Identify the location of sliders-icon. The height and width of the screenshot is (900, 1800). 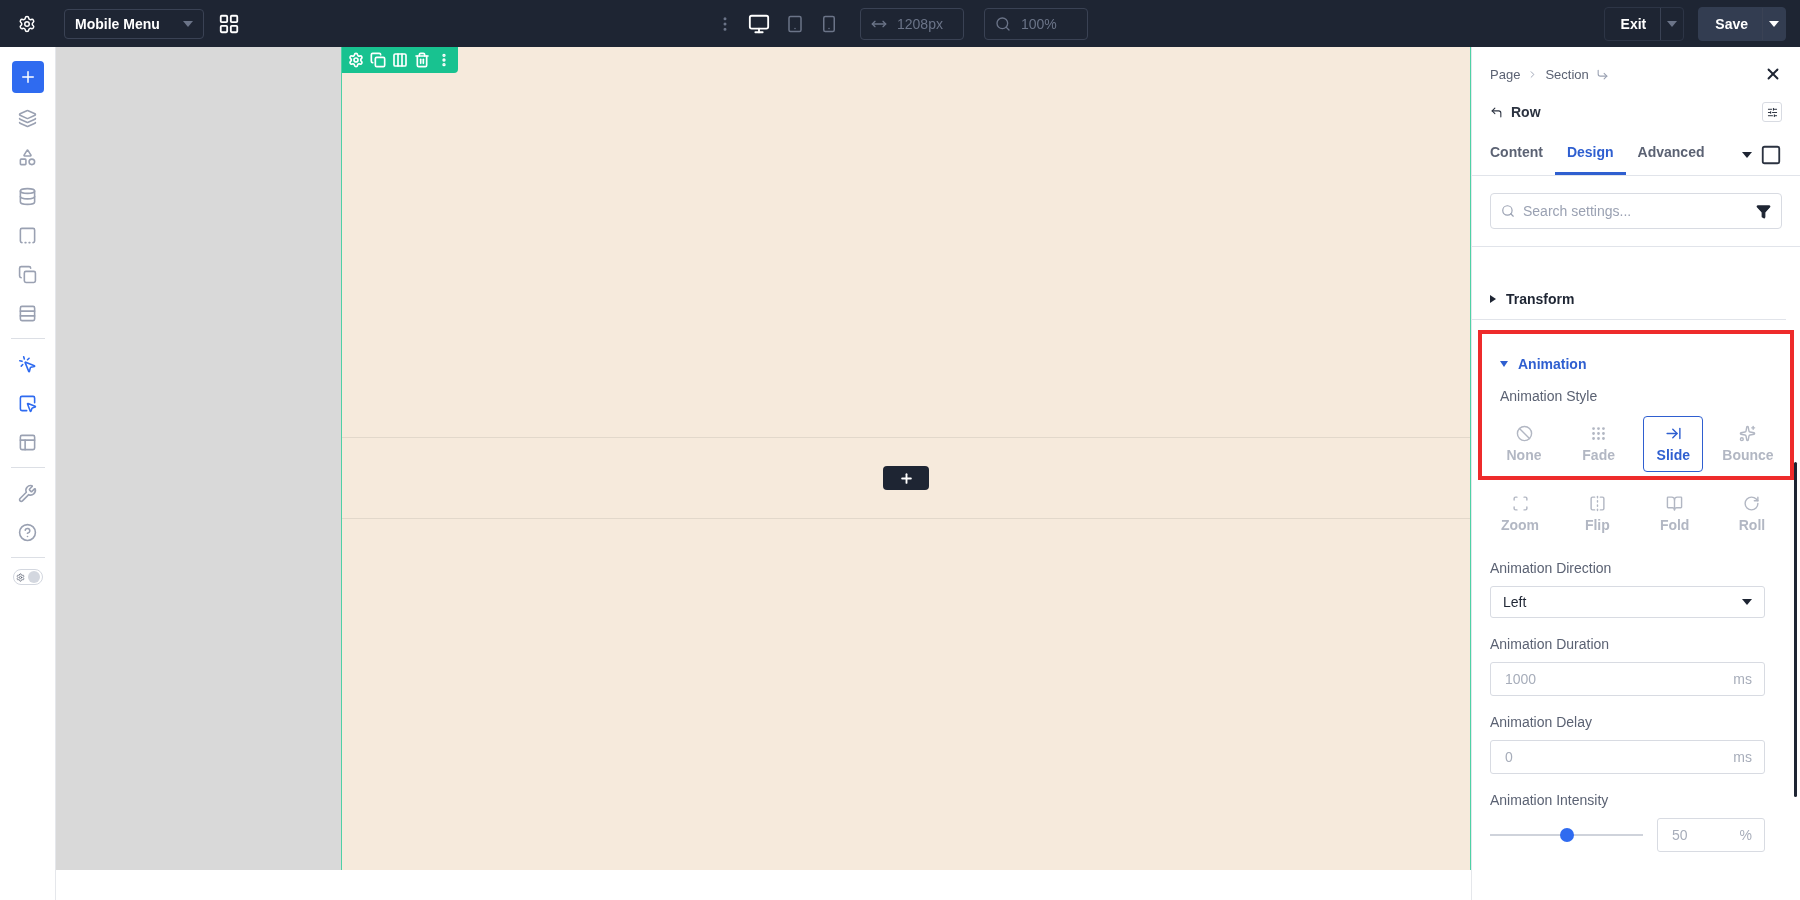
(1772, 112).